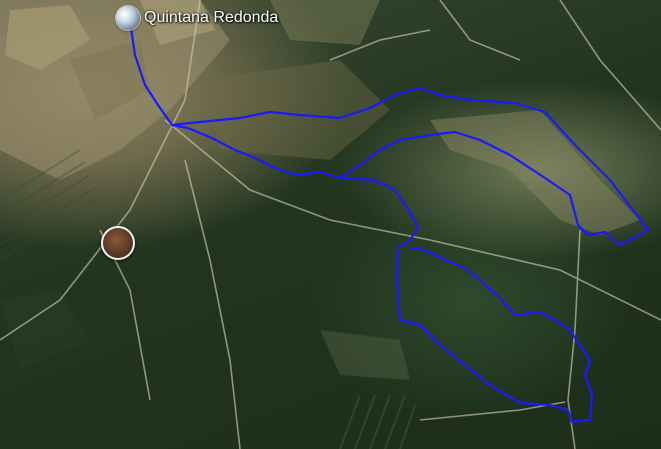 The image size is (661, 449). Describe the element at coordinates (211, 17) in the screenshot. I see `place-label: Quintana Redonda` at that location.